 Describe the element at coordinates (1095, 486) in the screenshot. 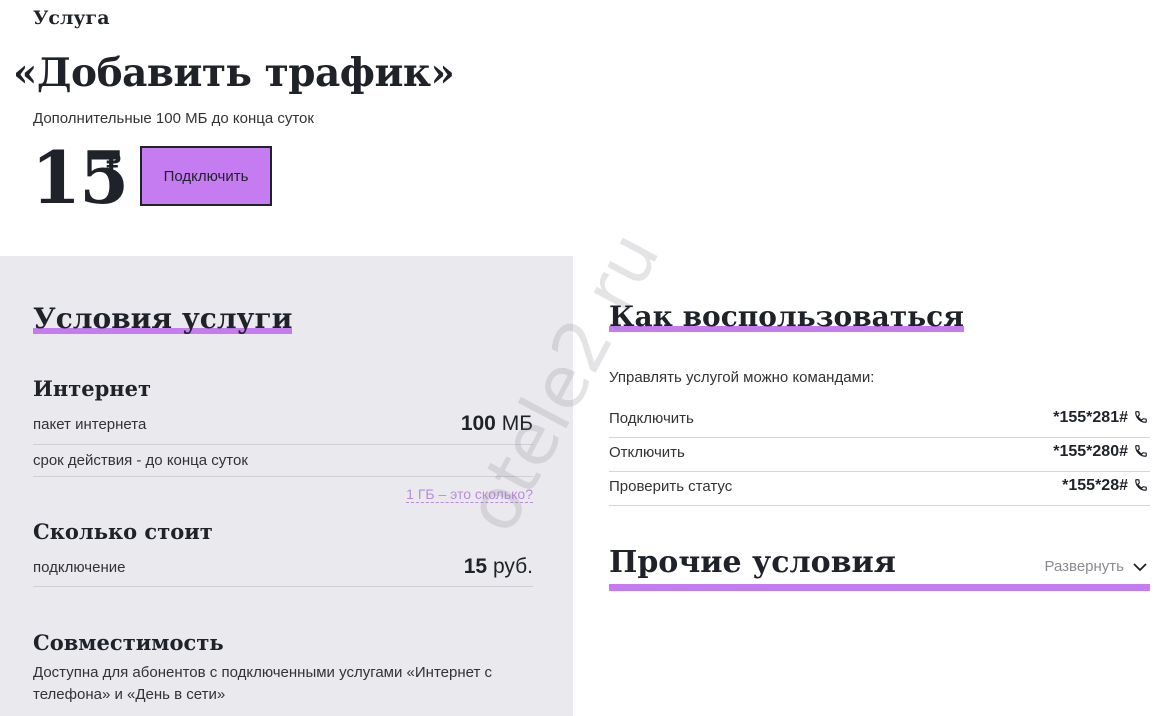

I see `command-code: *155*28#` at that location.